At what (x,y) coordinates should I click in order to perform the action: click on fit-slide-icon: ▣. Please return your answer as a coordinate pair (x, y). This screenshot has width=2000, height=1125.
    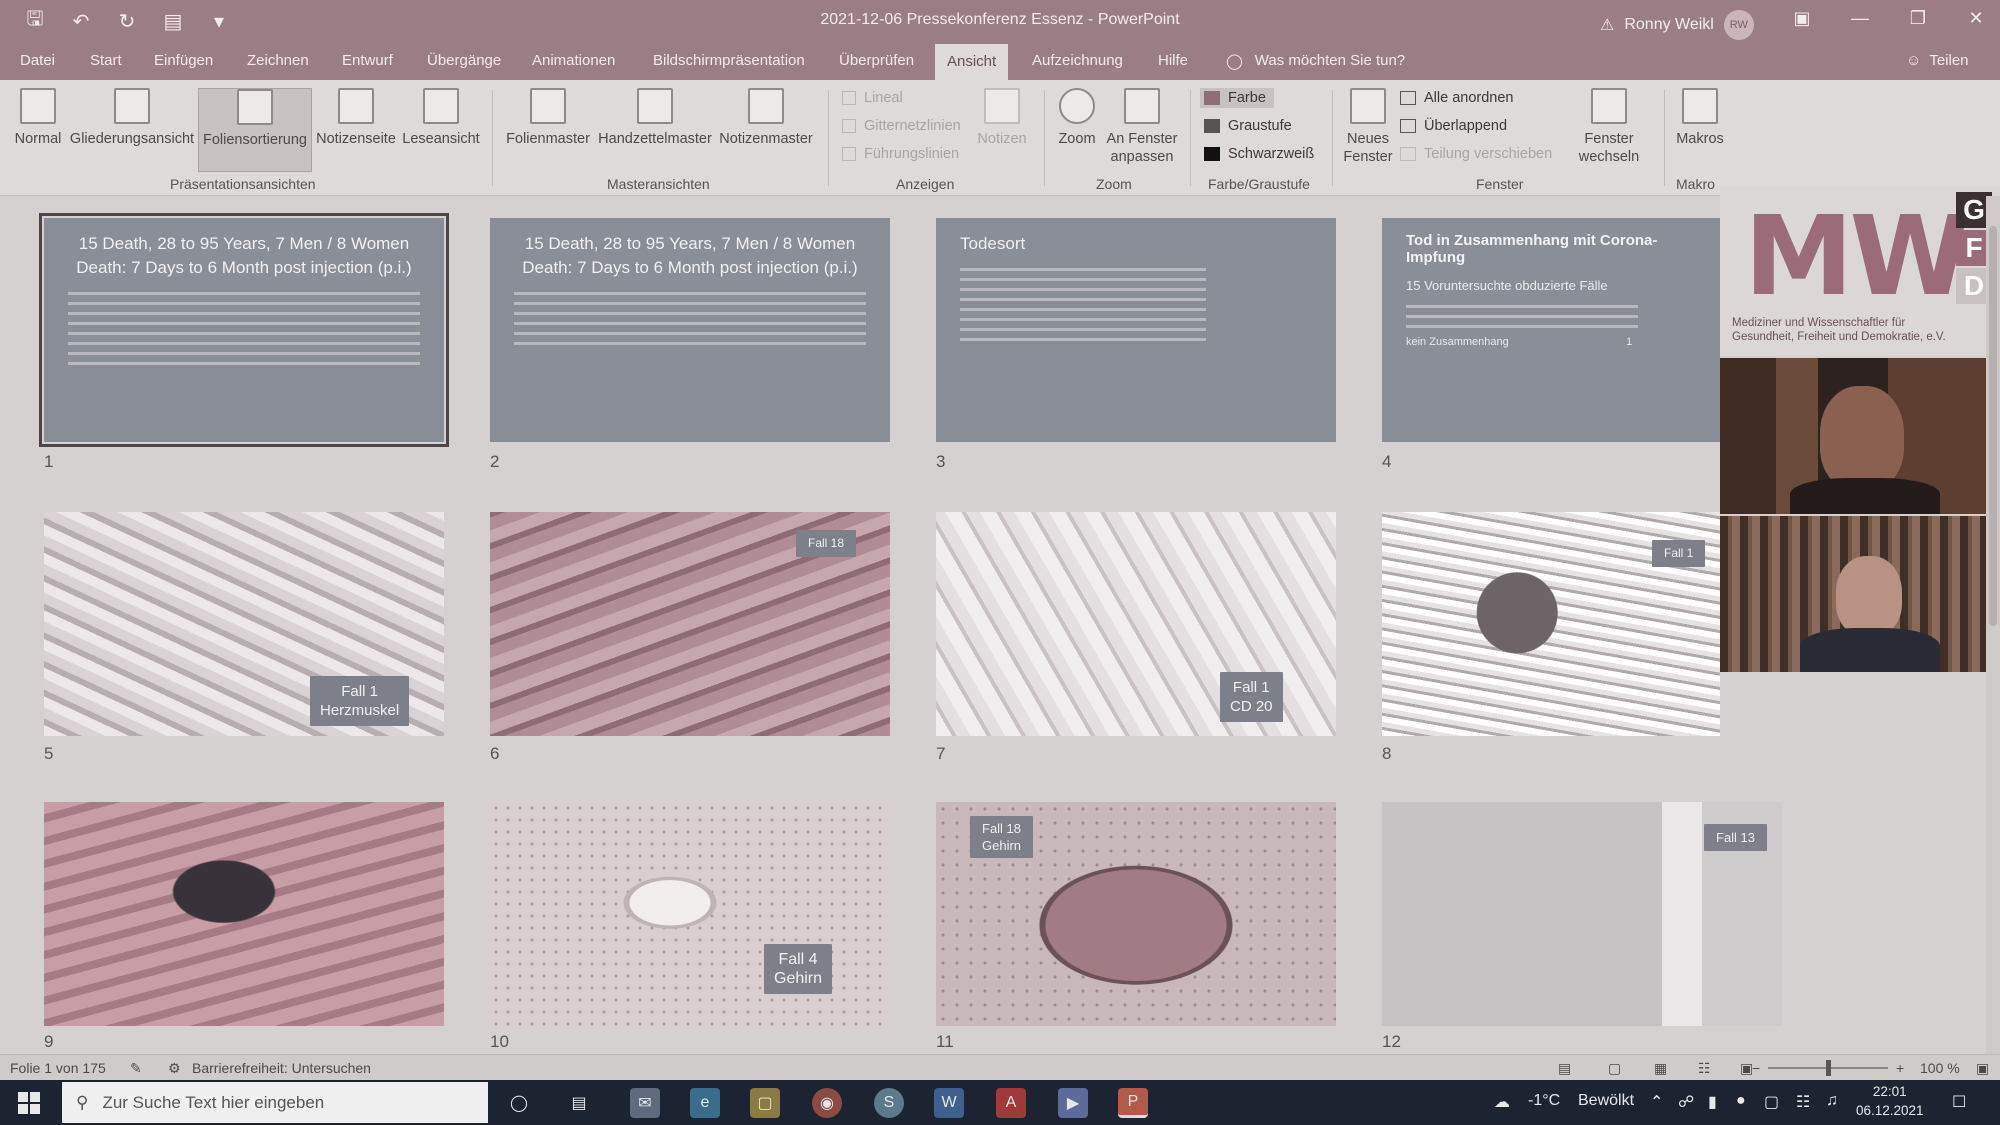
    Looking at the image, I should click on (1982, 1068).